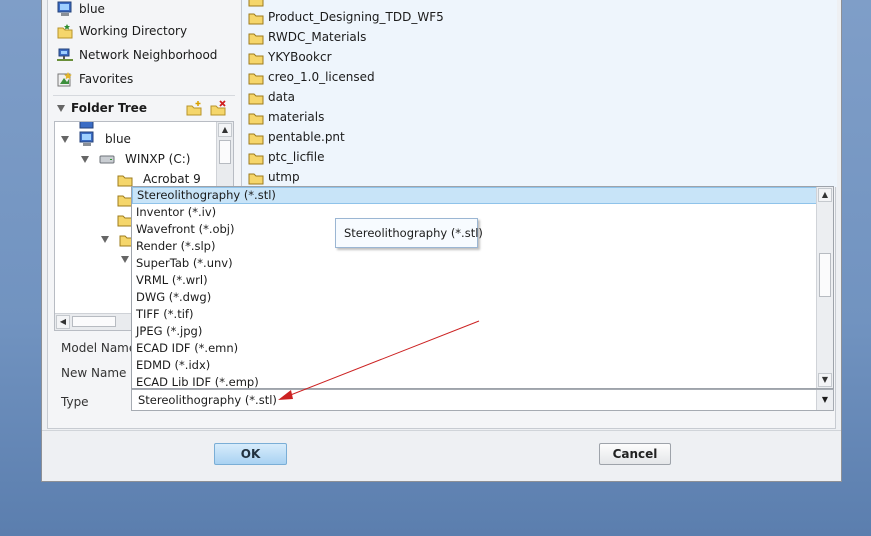  What do you see at coordinates (475, 280) in the screenshot?
I see `type-option: VRML (*.wrl)` at bounding box center [475, 280].